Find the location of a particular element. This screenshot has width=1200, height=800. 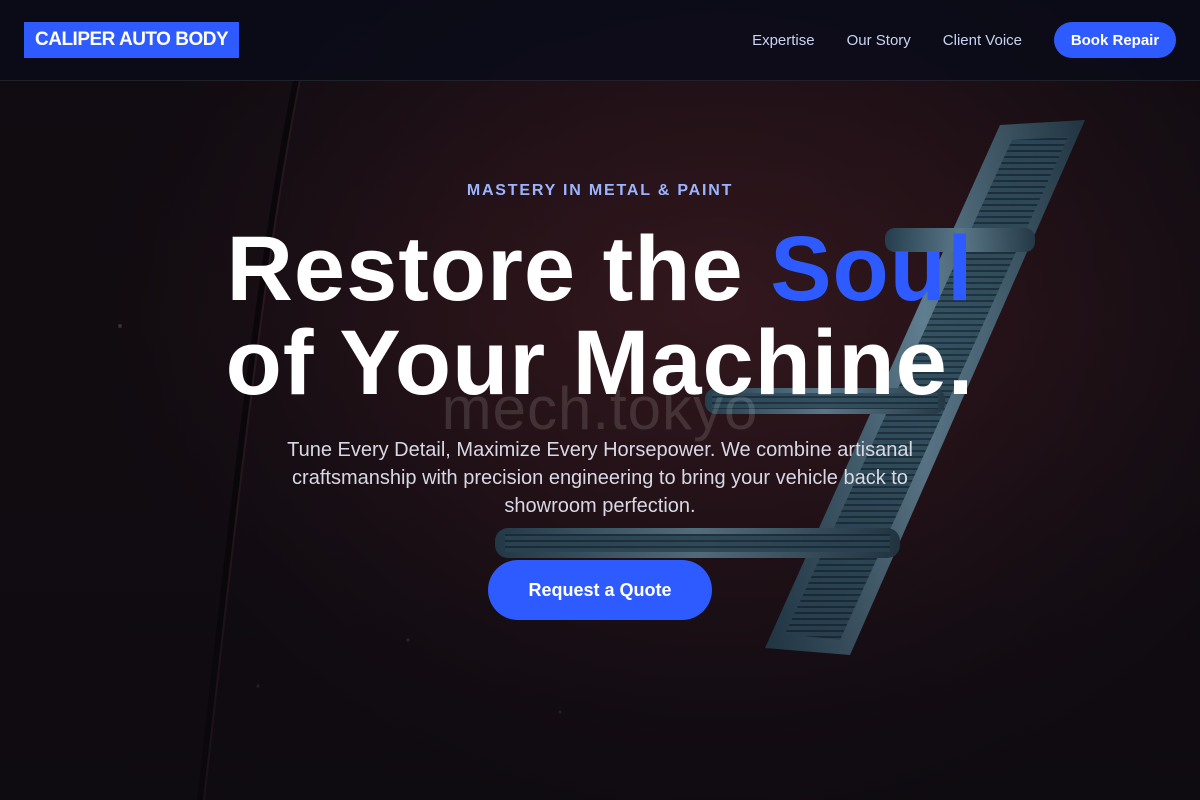

hero-eyebrow: MASTERY IN METAL & PAINT is located at coordinates (600, 190).